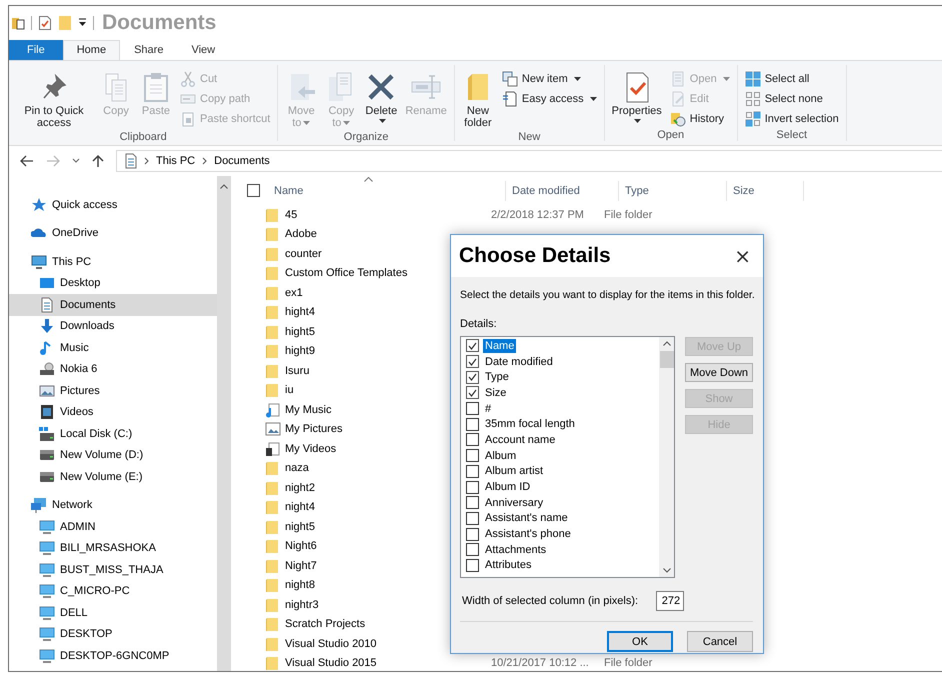 Image resolution: width=942 pixels, height=675 pixels. I want to click on list-item: Album, so click(500, 455).